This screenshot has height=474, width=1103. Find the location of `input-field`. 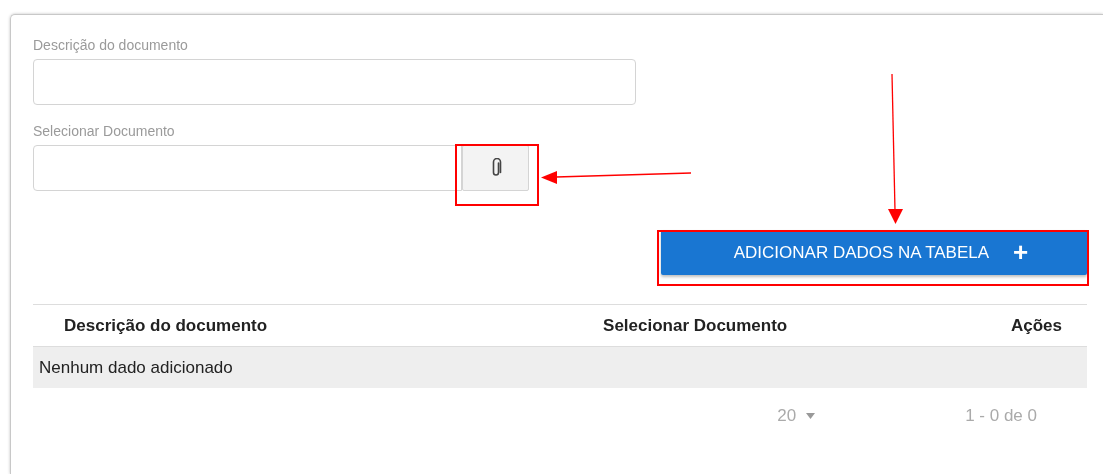

input-field is located at coordinates (334, 82).